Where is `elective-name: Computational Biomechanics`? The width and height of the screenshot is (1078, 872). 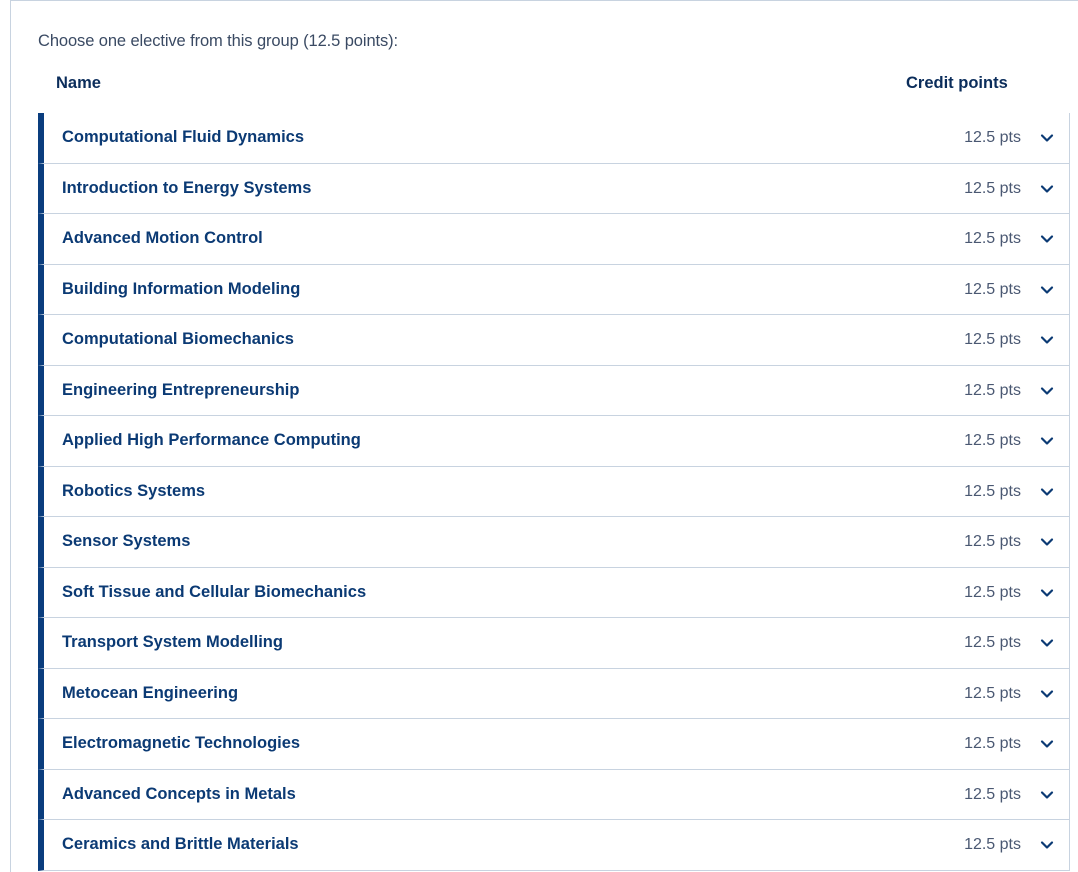 elective-name: Computational Biomechanics is located at coordinates (178, 339).